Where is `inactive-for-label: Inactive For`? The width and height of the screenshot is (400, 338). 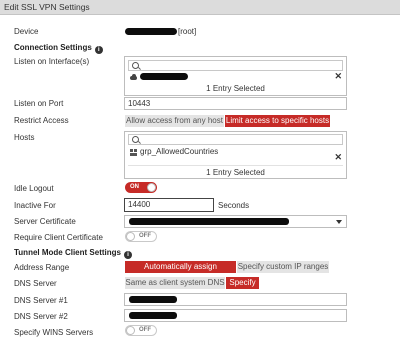 inactive-for-label: Inactive For is located at coordinates (35, 205).